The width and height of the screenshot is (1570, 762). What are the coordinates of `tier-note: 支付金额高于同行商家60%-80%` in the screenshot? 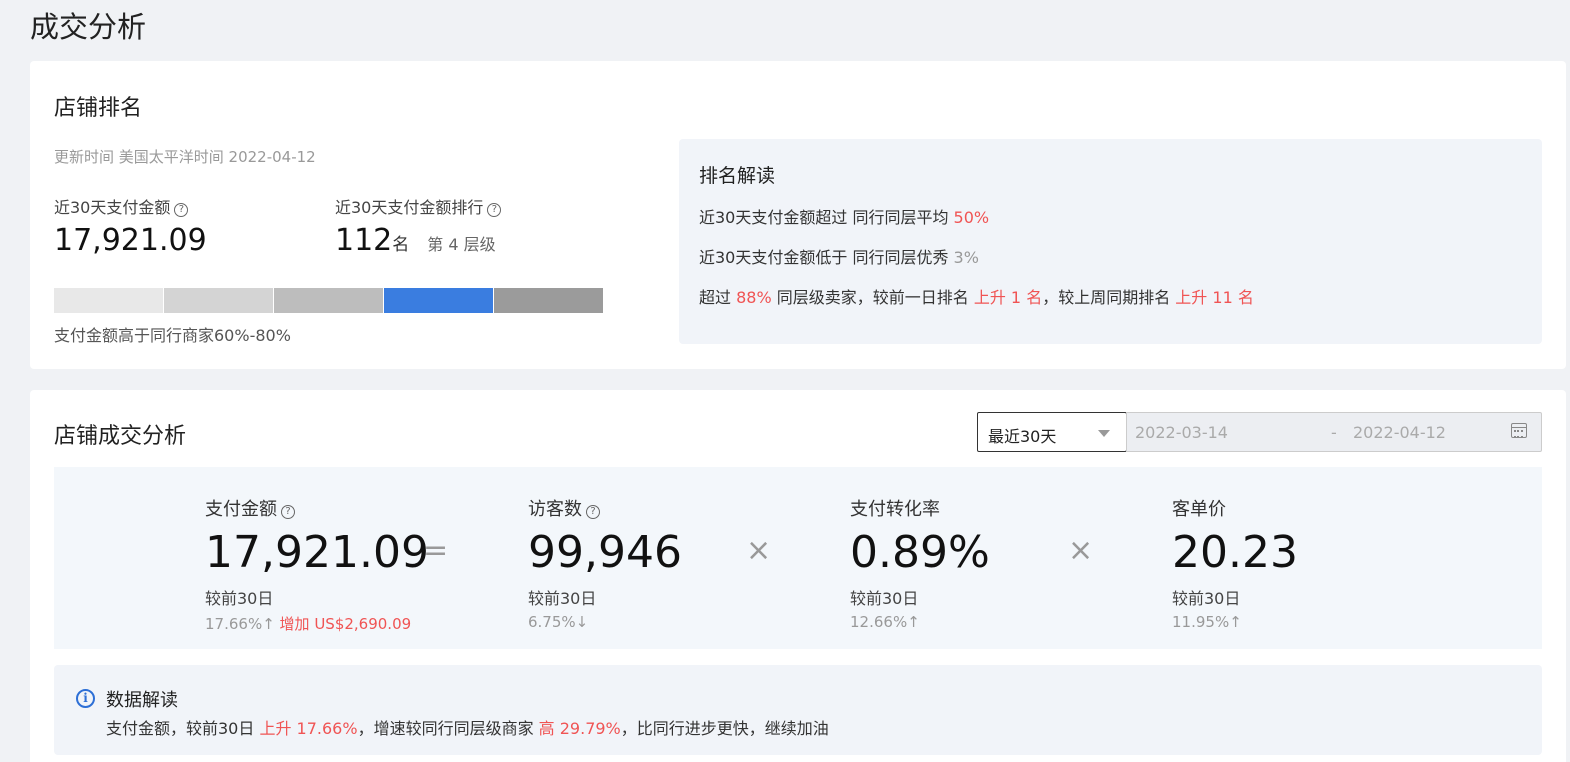 It's located at (172, 335).